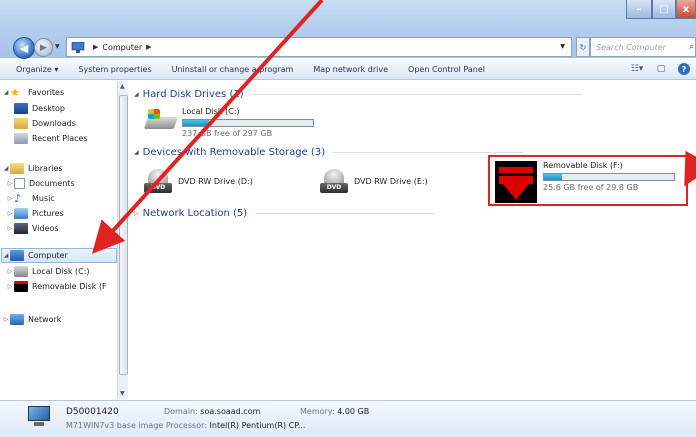  Describe the element at coordinates (661, 69) in the screenshot. I see `preview-pane-icon: ▢` at that location.